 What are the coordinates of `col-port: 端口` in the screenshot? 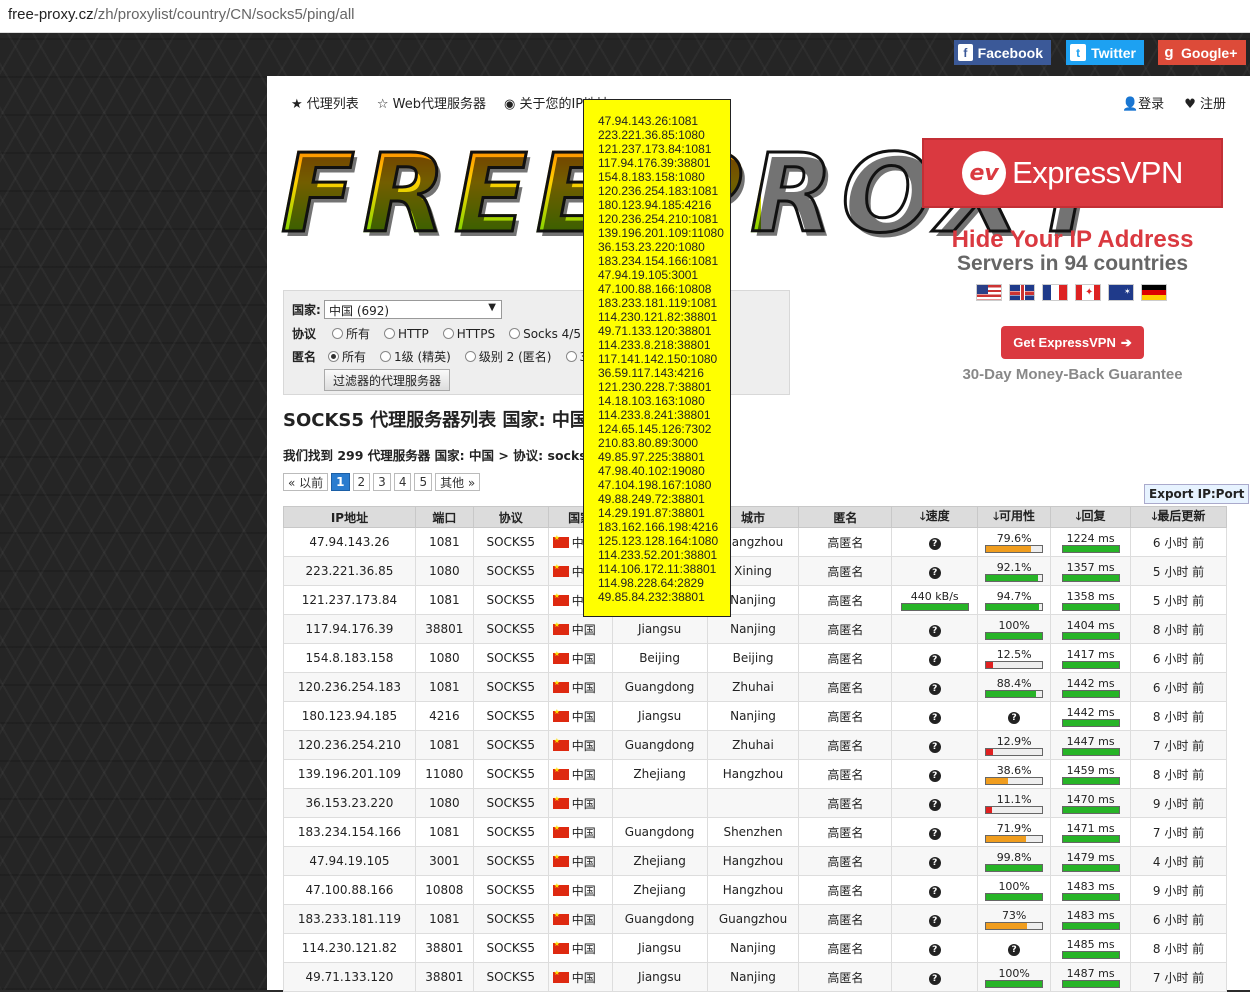 It's located at (444, 517).